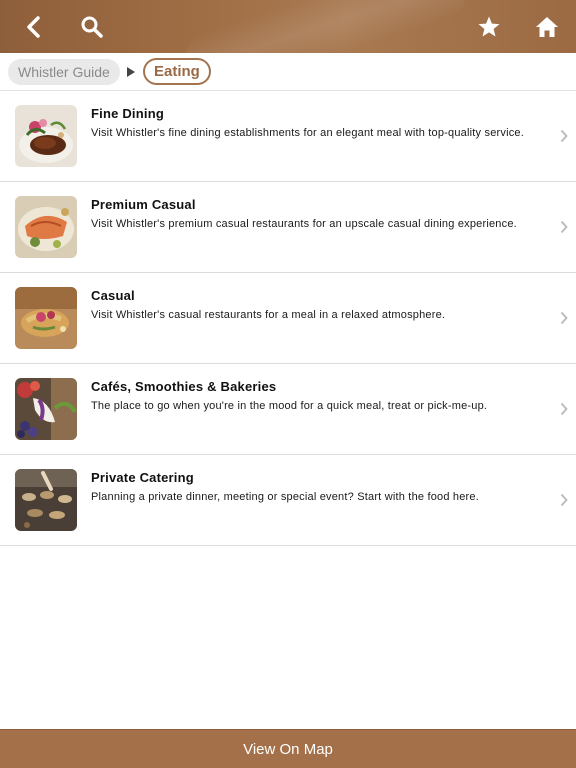  I want to click on list-item-title: Casual, so click(113, 295).